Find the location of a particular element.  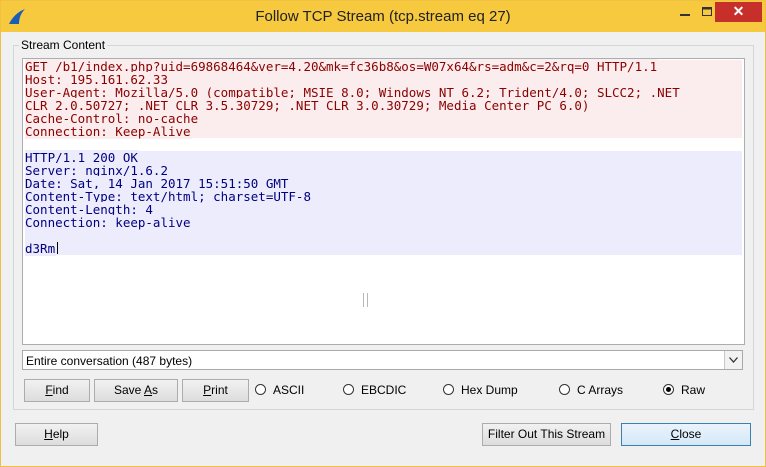

radio-label-hex-dump: Hex Dump is located at coordinates (489, 390).